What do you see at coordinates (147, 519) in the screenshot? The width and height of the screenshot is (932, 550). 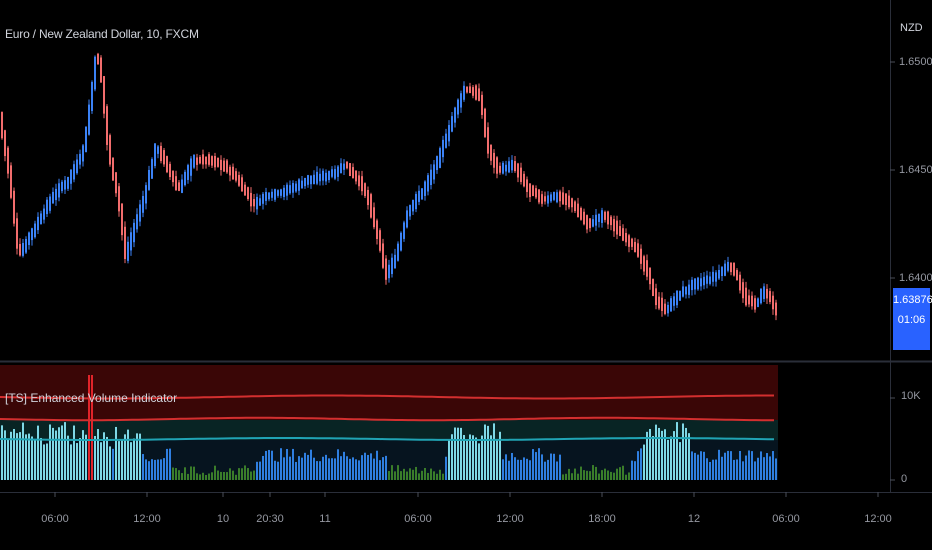 I see `time-label: 12:00` at bounding box center [147, 519].